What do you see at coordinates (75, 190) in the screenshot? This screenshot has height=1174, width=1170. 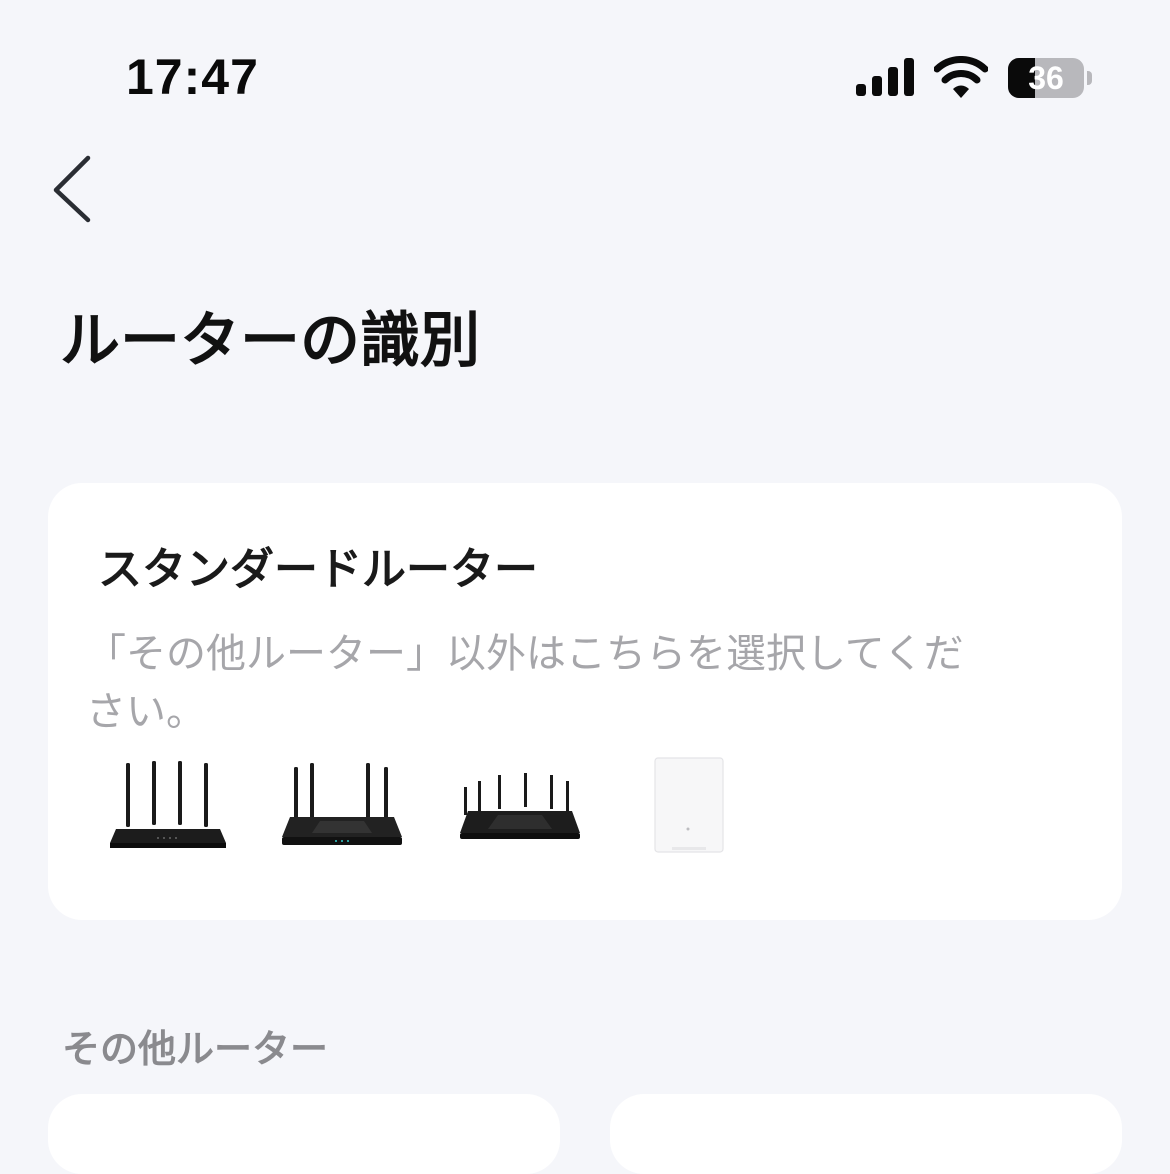 I see `back-chevron-icon` at bounding box center [75, 190].